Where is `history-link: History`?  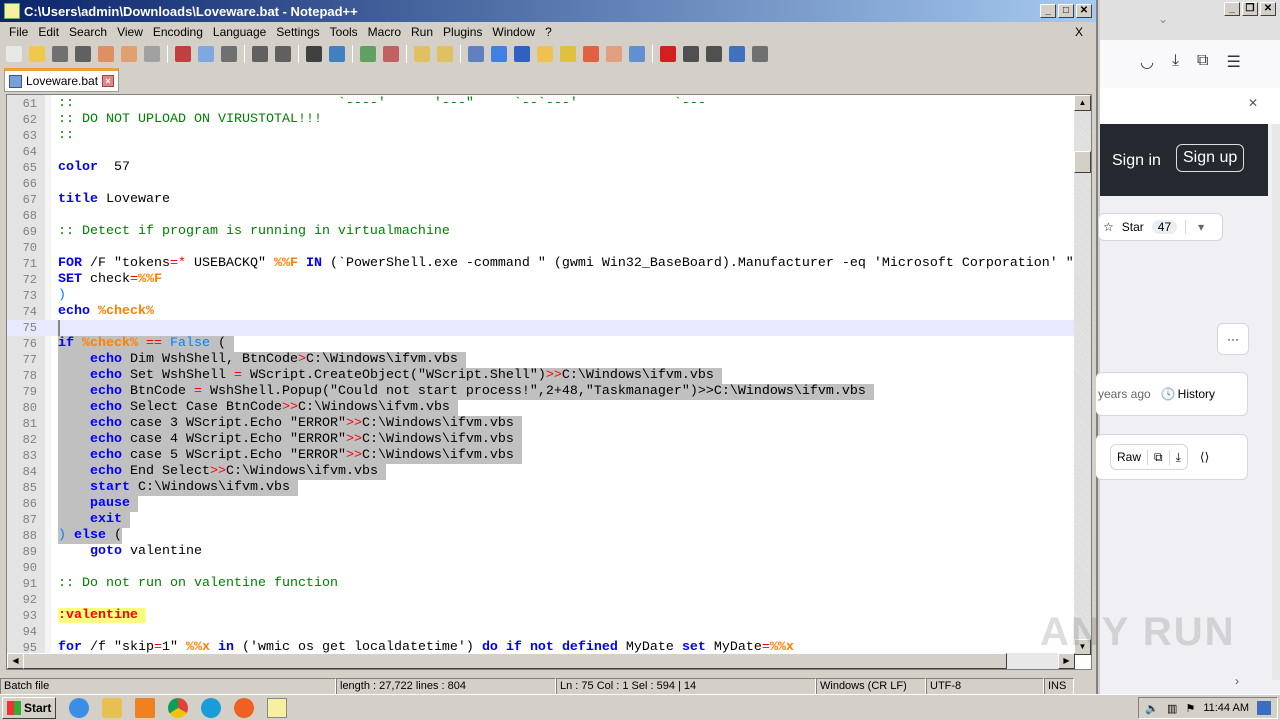
history-link: History is located at coordinates (1196, 394).